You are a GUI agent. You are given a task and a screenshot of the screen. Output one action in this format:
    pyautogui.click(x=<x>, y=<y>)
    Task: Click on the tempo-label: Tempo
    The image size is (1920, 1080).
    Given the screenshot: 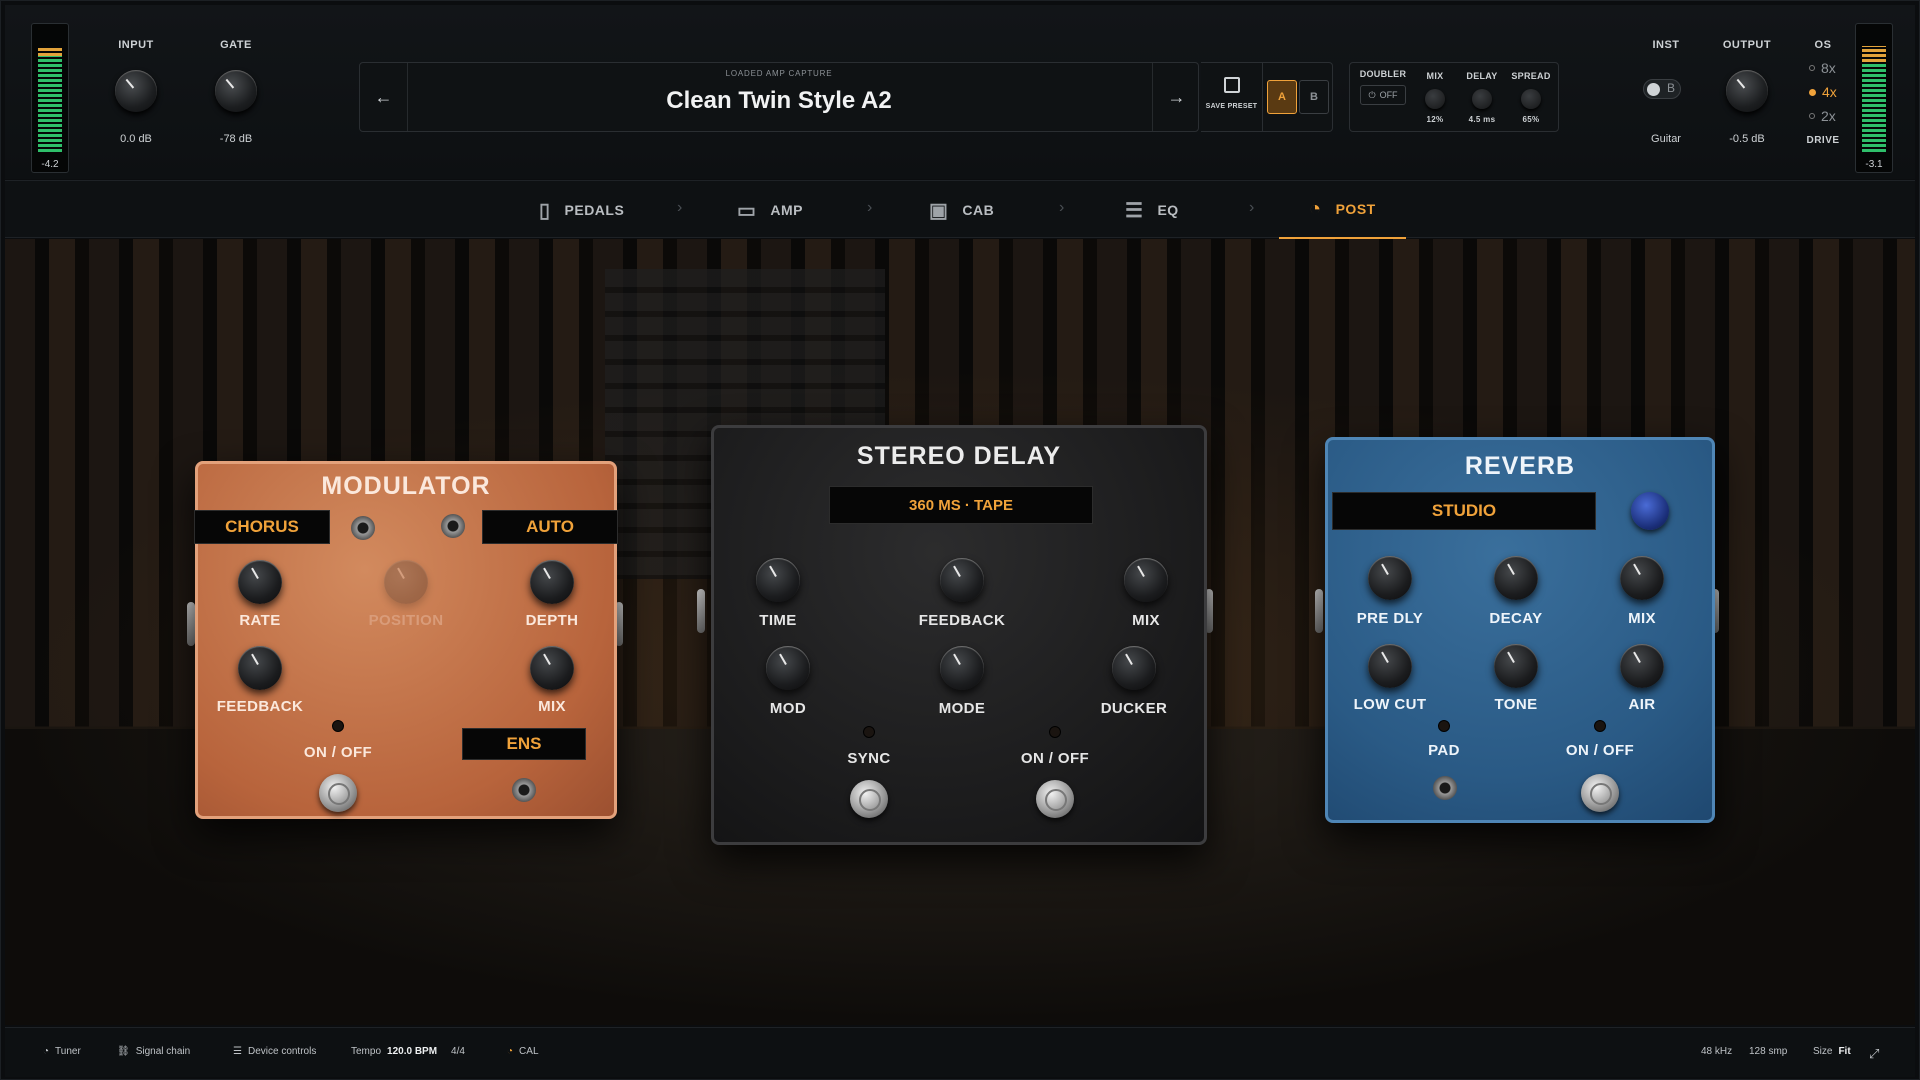 What is the action you would take?
    pyautogui.click(x=366, y=1051)
    